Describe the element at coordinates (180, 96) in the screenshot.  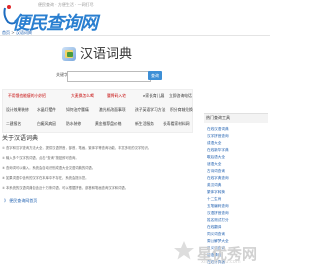
I see `promo-link: 立即咨询电话` at that location.